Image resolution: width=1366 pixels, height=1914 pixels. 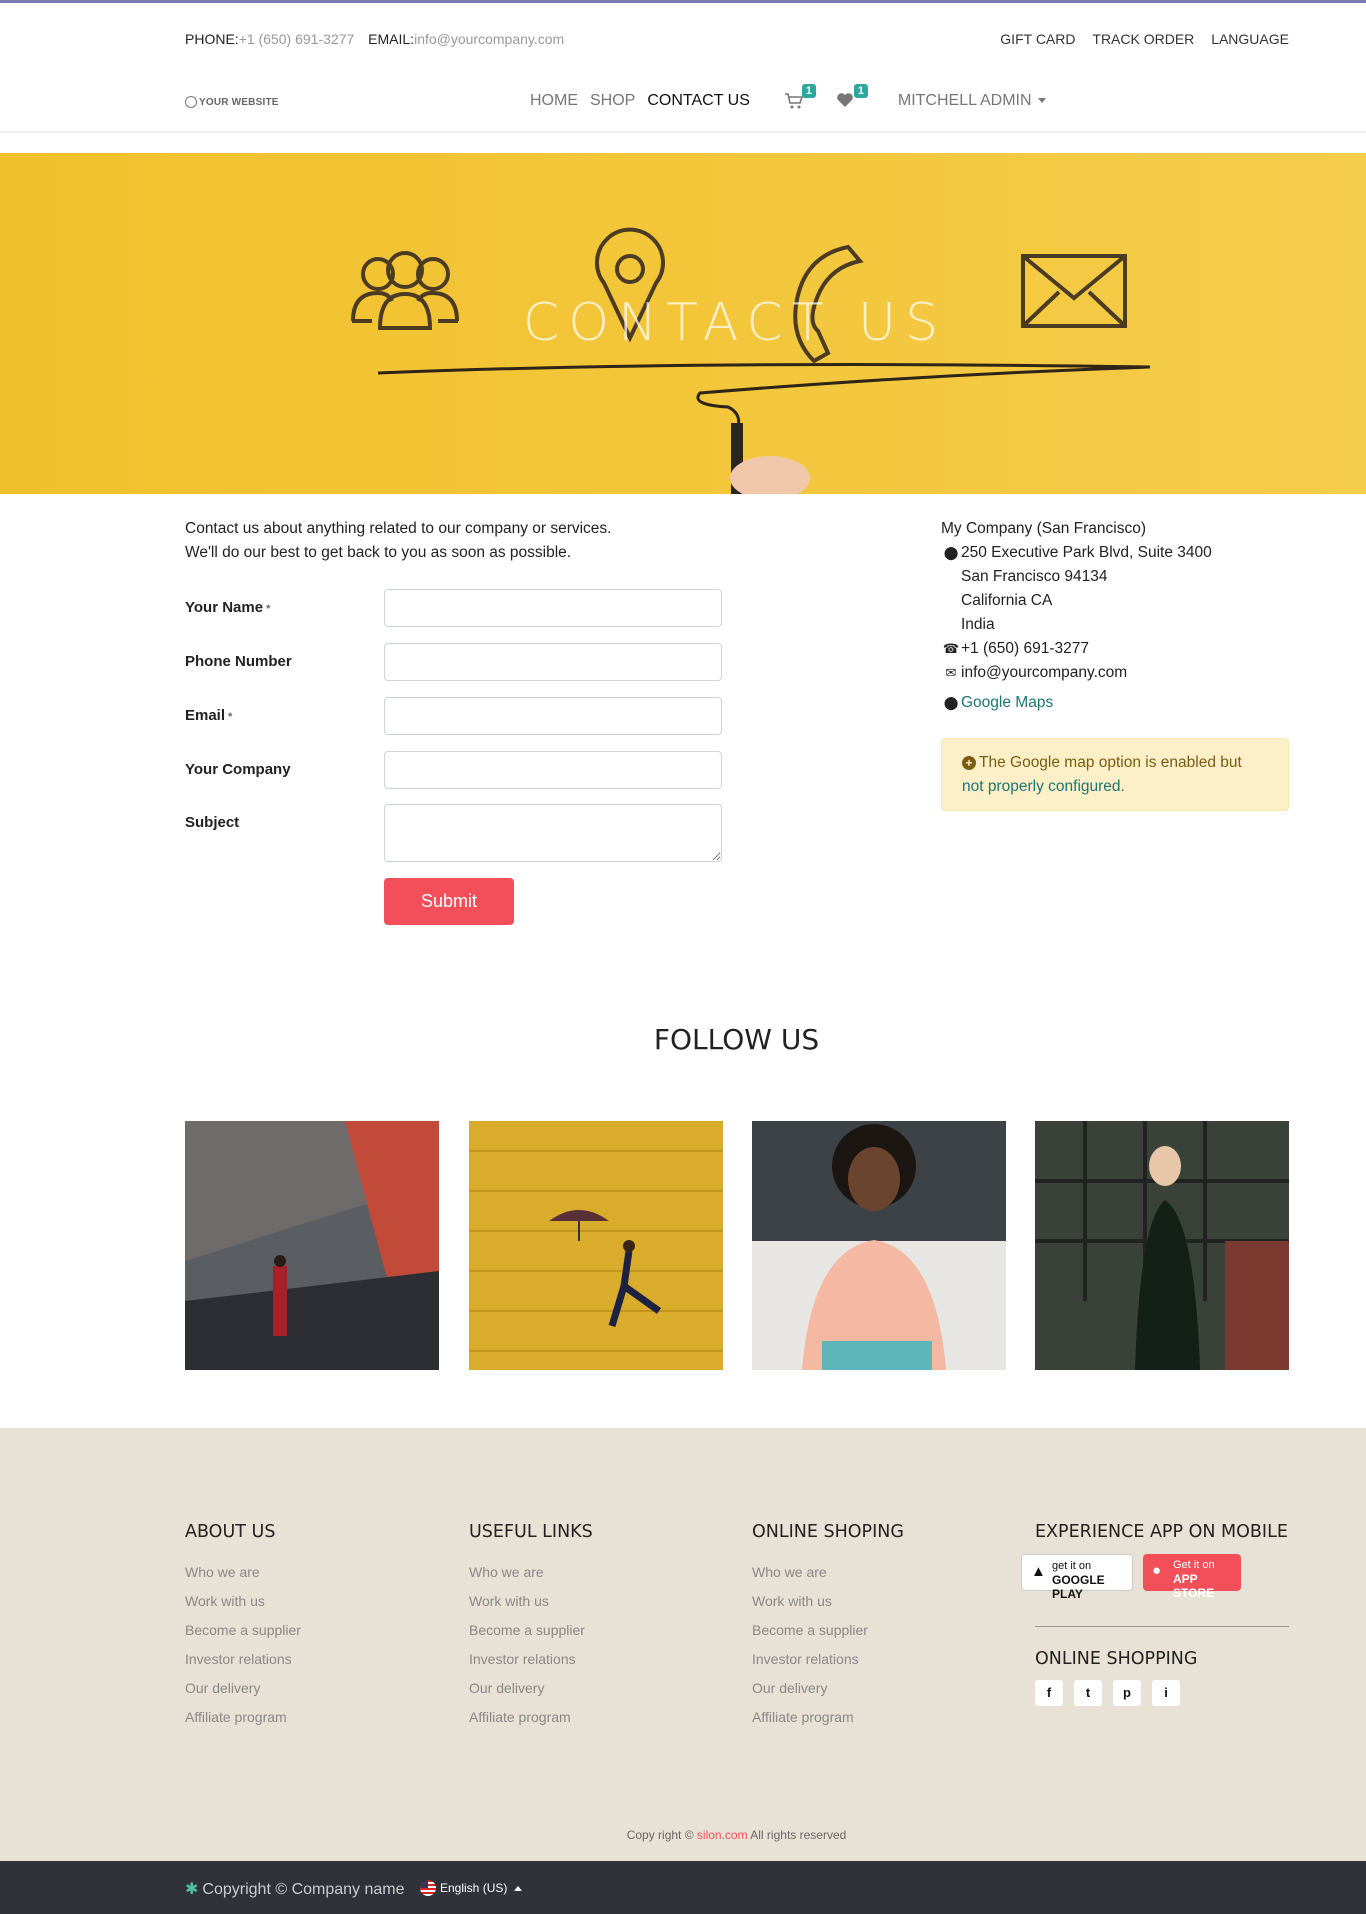 I want to click on name-label: Your Name *, so click(x=228, y=607).